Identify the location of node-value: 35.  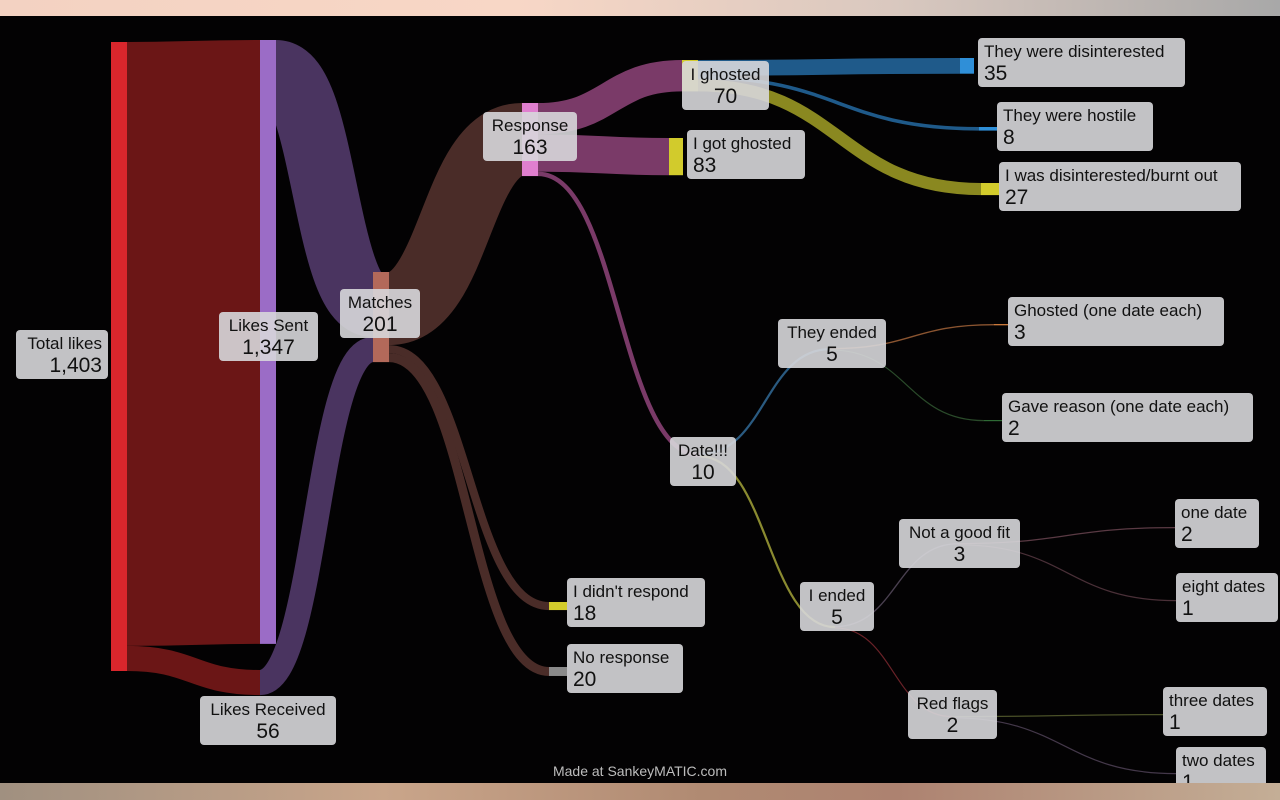
(996, 73).